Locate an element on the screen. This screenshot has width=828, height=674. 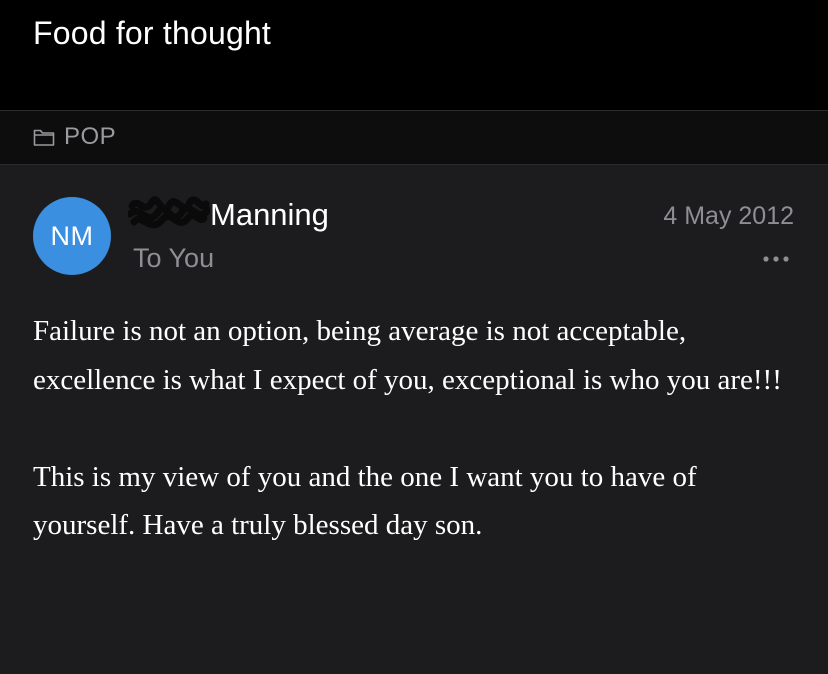
sender-avatar: NM is located at coordinates (72, 236).